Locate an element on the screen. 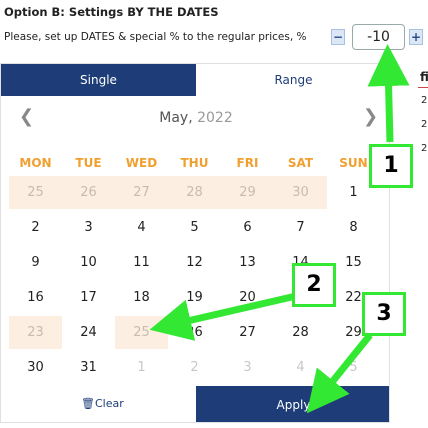 The height and width of the screenshot is (428, 428). calendar-day: 23 is located at coordinates (35, 332).